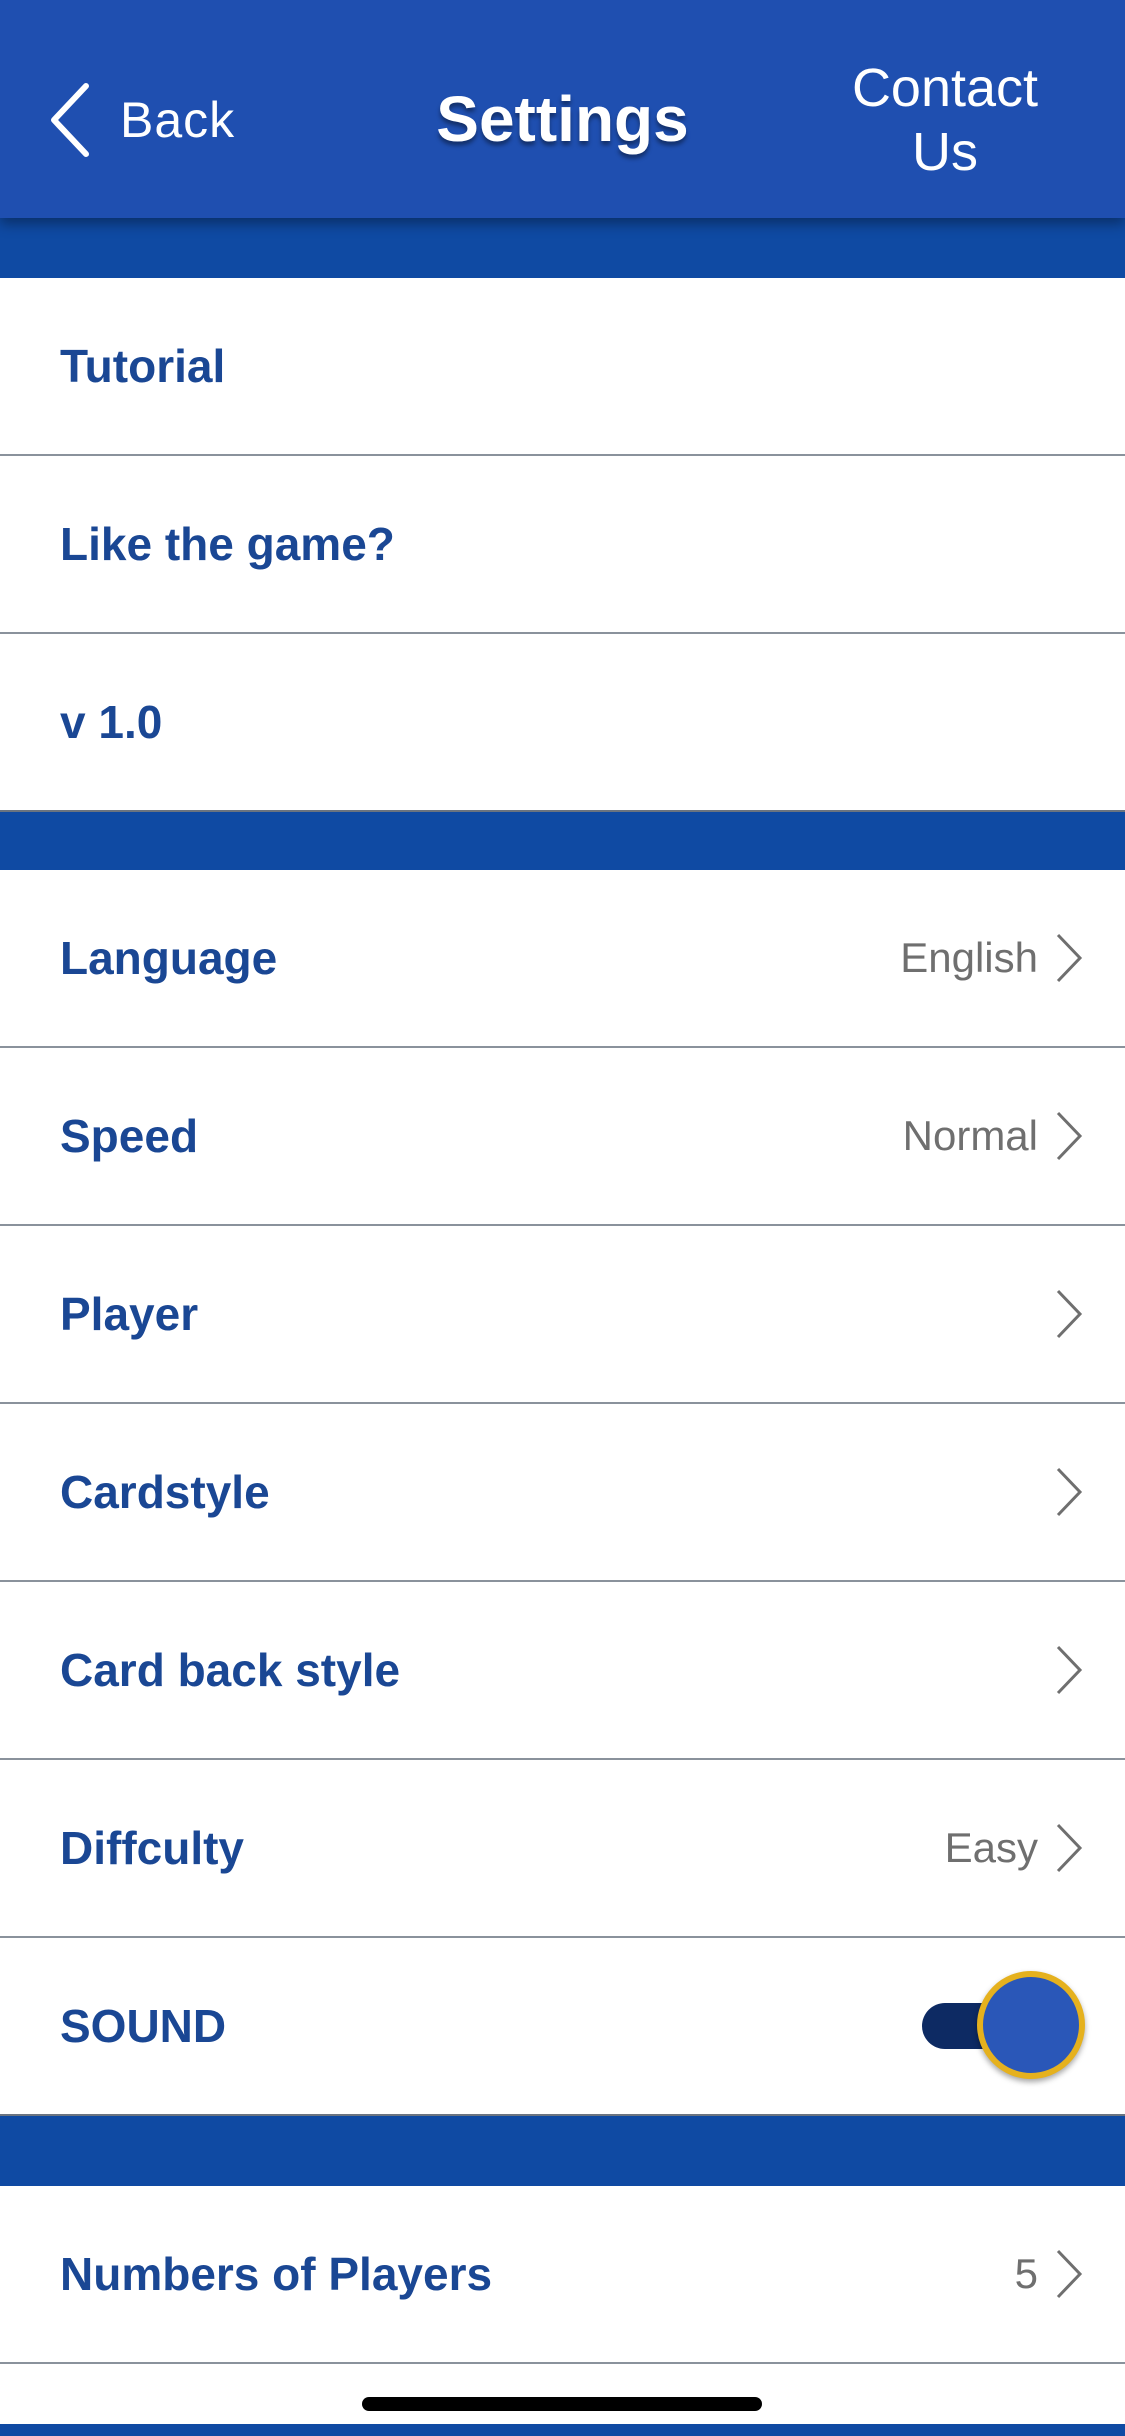 This screenshot has height=2436, width=1125. Describe the element at coordinates (562, 2275) in the screenshot. I see `row-numbers-of-players: Numbers of Players 5` at that location.